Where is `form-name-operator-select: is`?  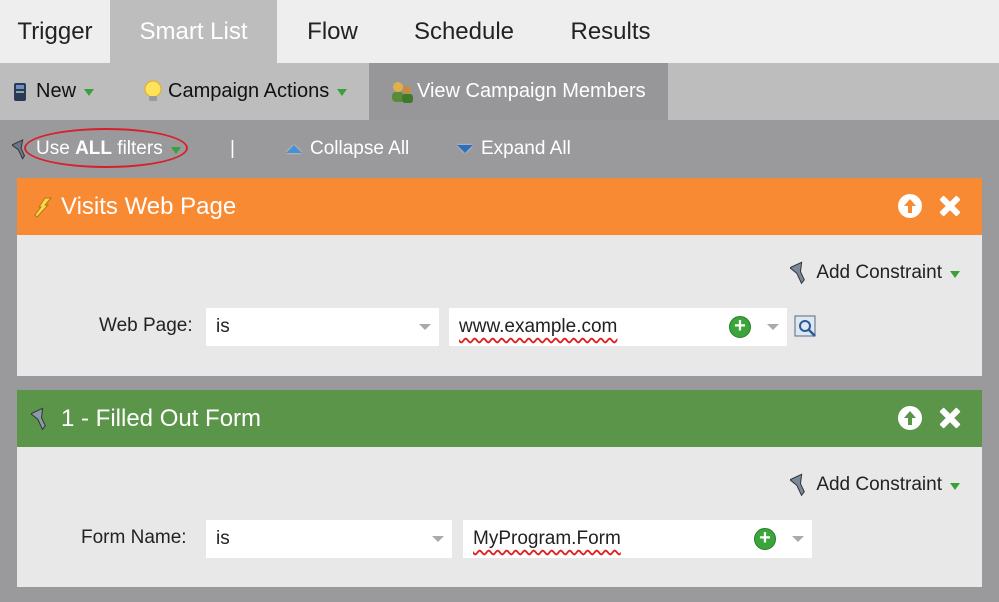 form-name-operator-select: is is located at coordinates (329, 539).